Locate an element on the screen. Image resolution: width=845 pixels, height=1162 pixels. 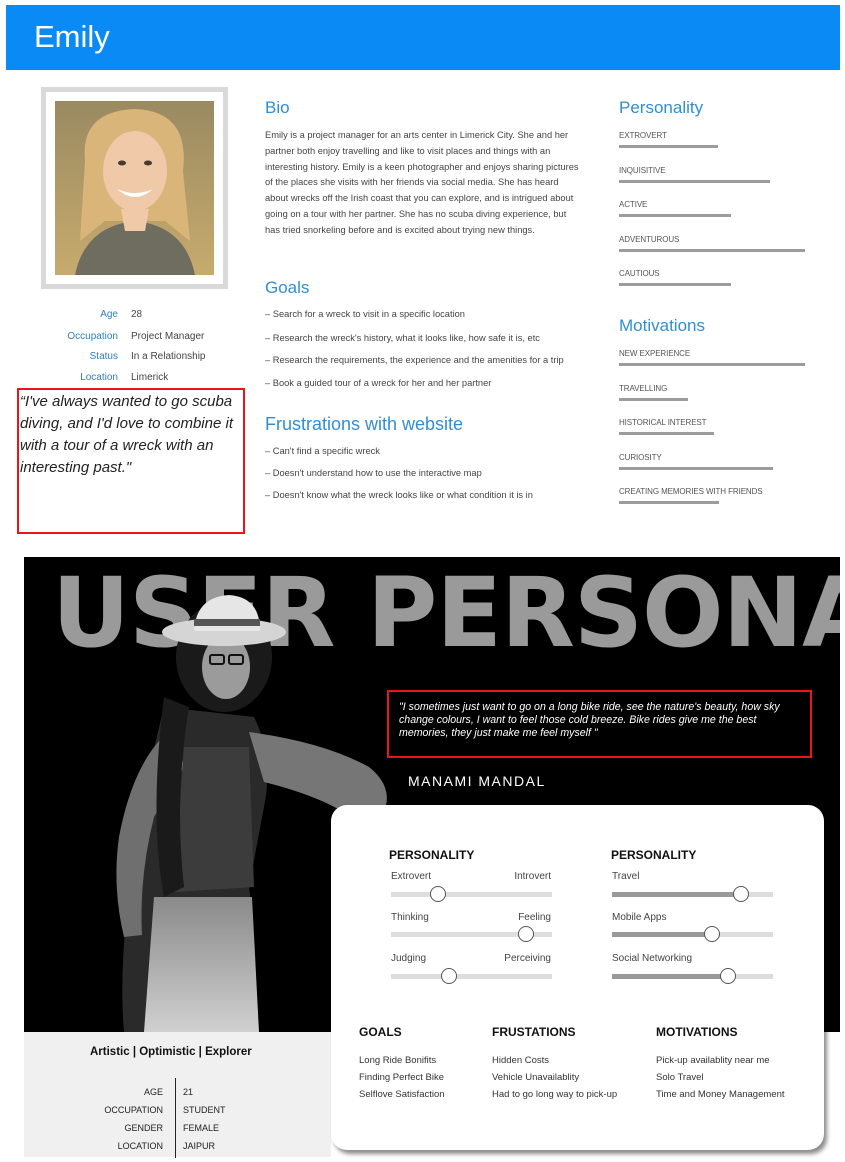
trait-cautious: Cautious is located at coordinates (675, 279).